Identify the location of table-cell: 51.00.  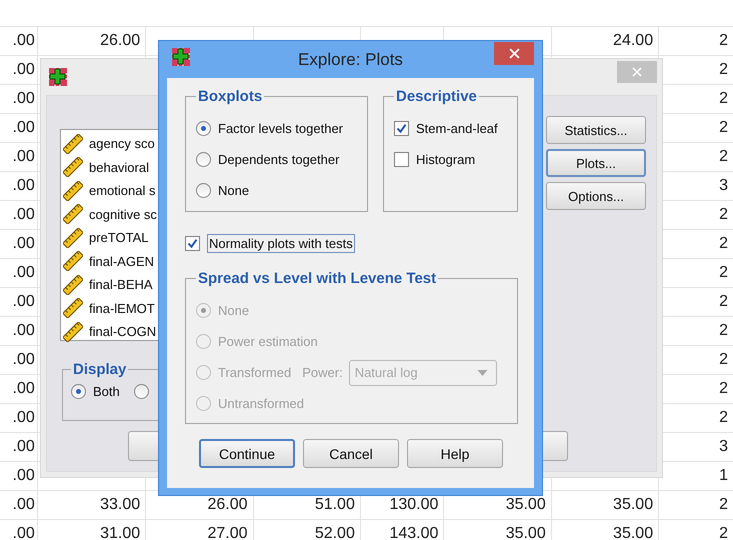
(334, 505).